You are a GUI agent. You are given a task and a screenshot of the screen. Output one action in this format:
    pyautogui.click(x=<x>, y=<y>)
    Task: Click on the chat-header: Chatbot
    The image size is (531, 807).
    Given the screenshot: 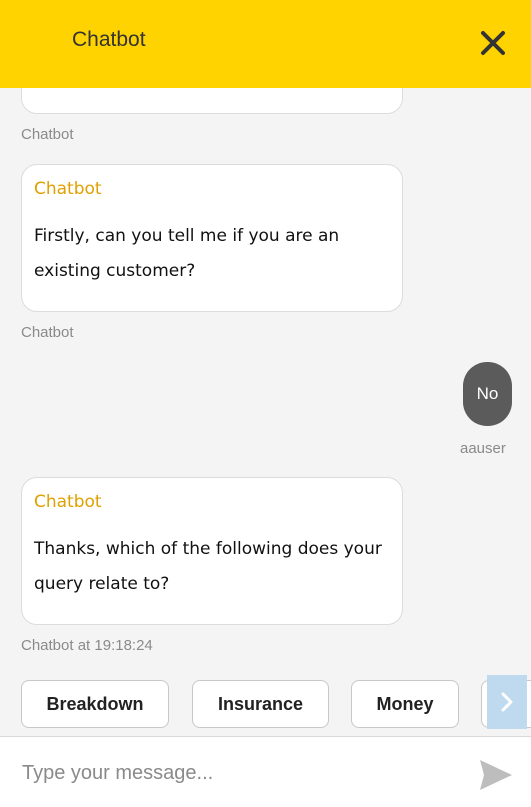 What is the action you would take?
    pyautogui.click(x=265, y=44)
    